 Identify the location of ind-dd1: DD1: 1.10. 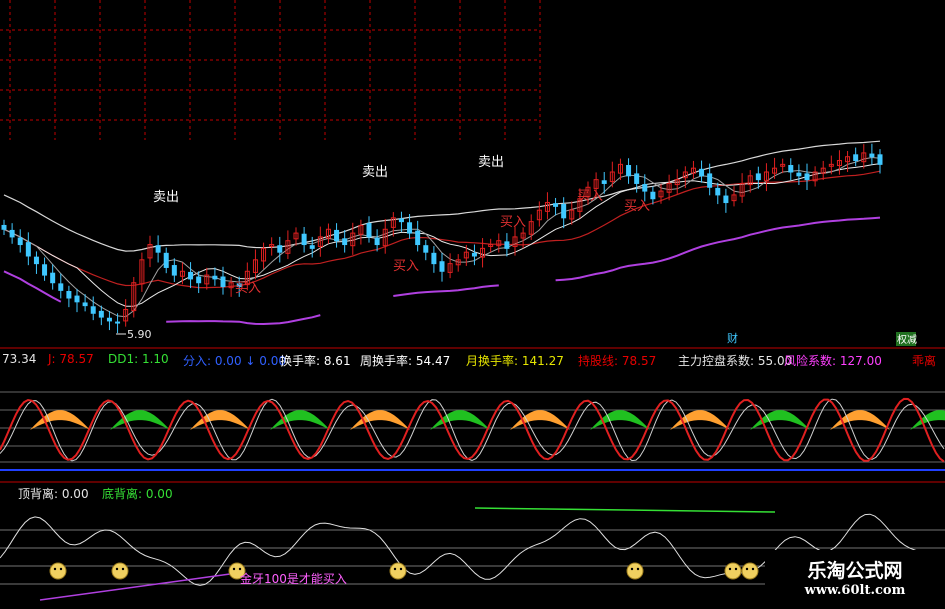
(138, 359).